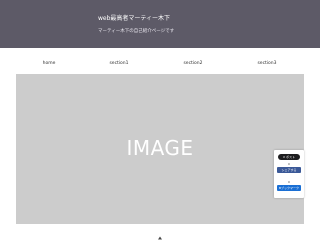 The width and height of the screenshot is (320, 240). I want to click on bookmark-count: 0, so click(289, 182).